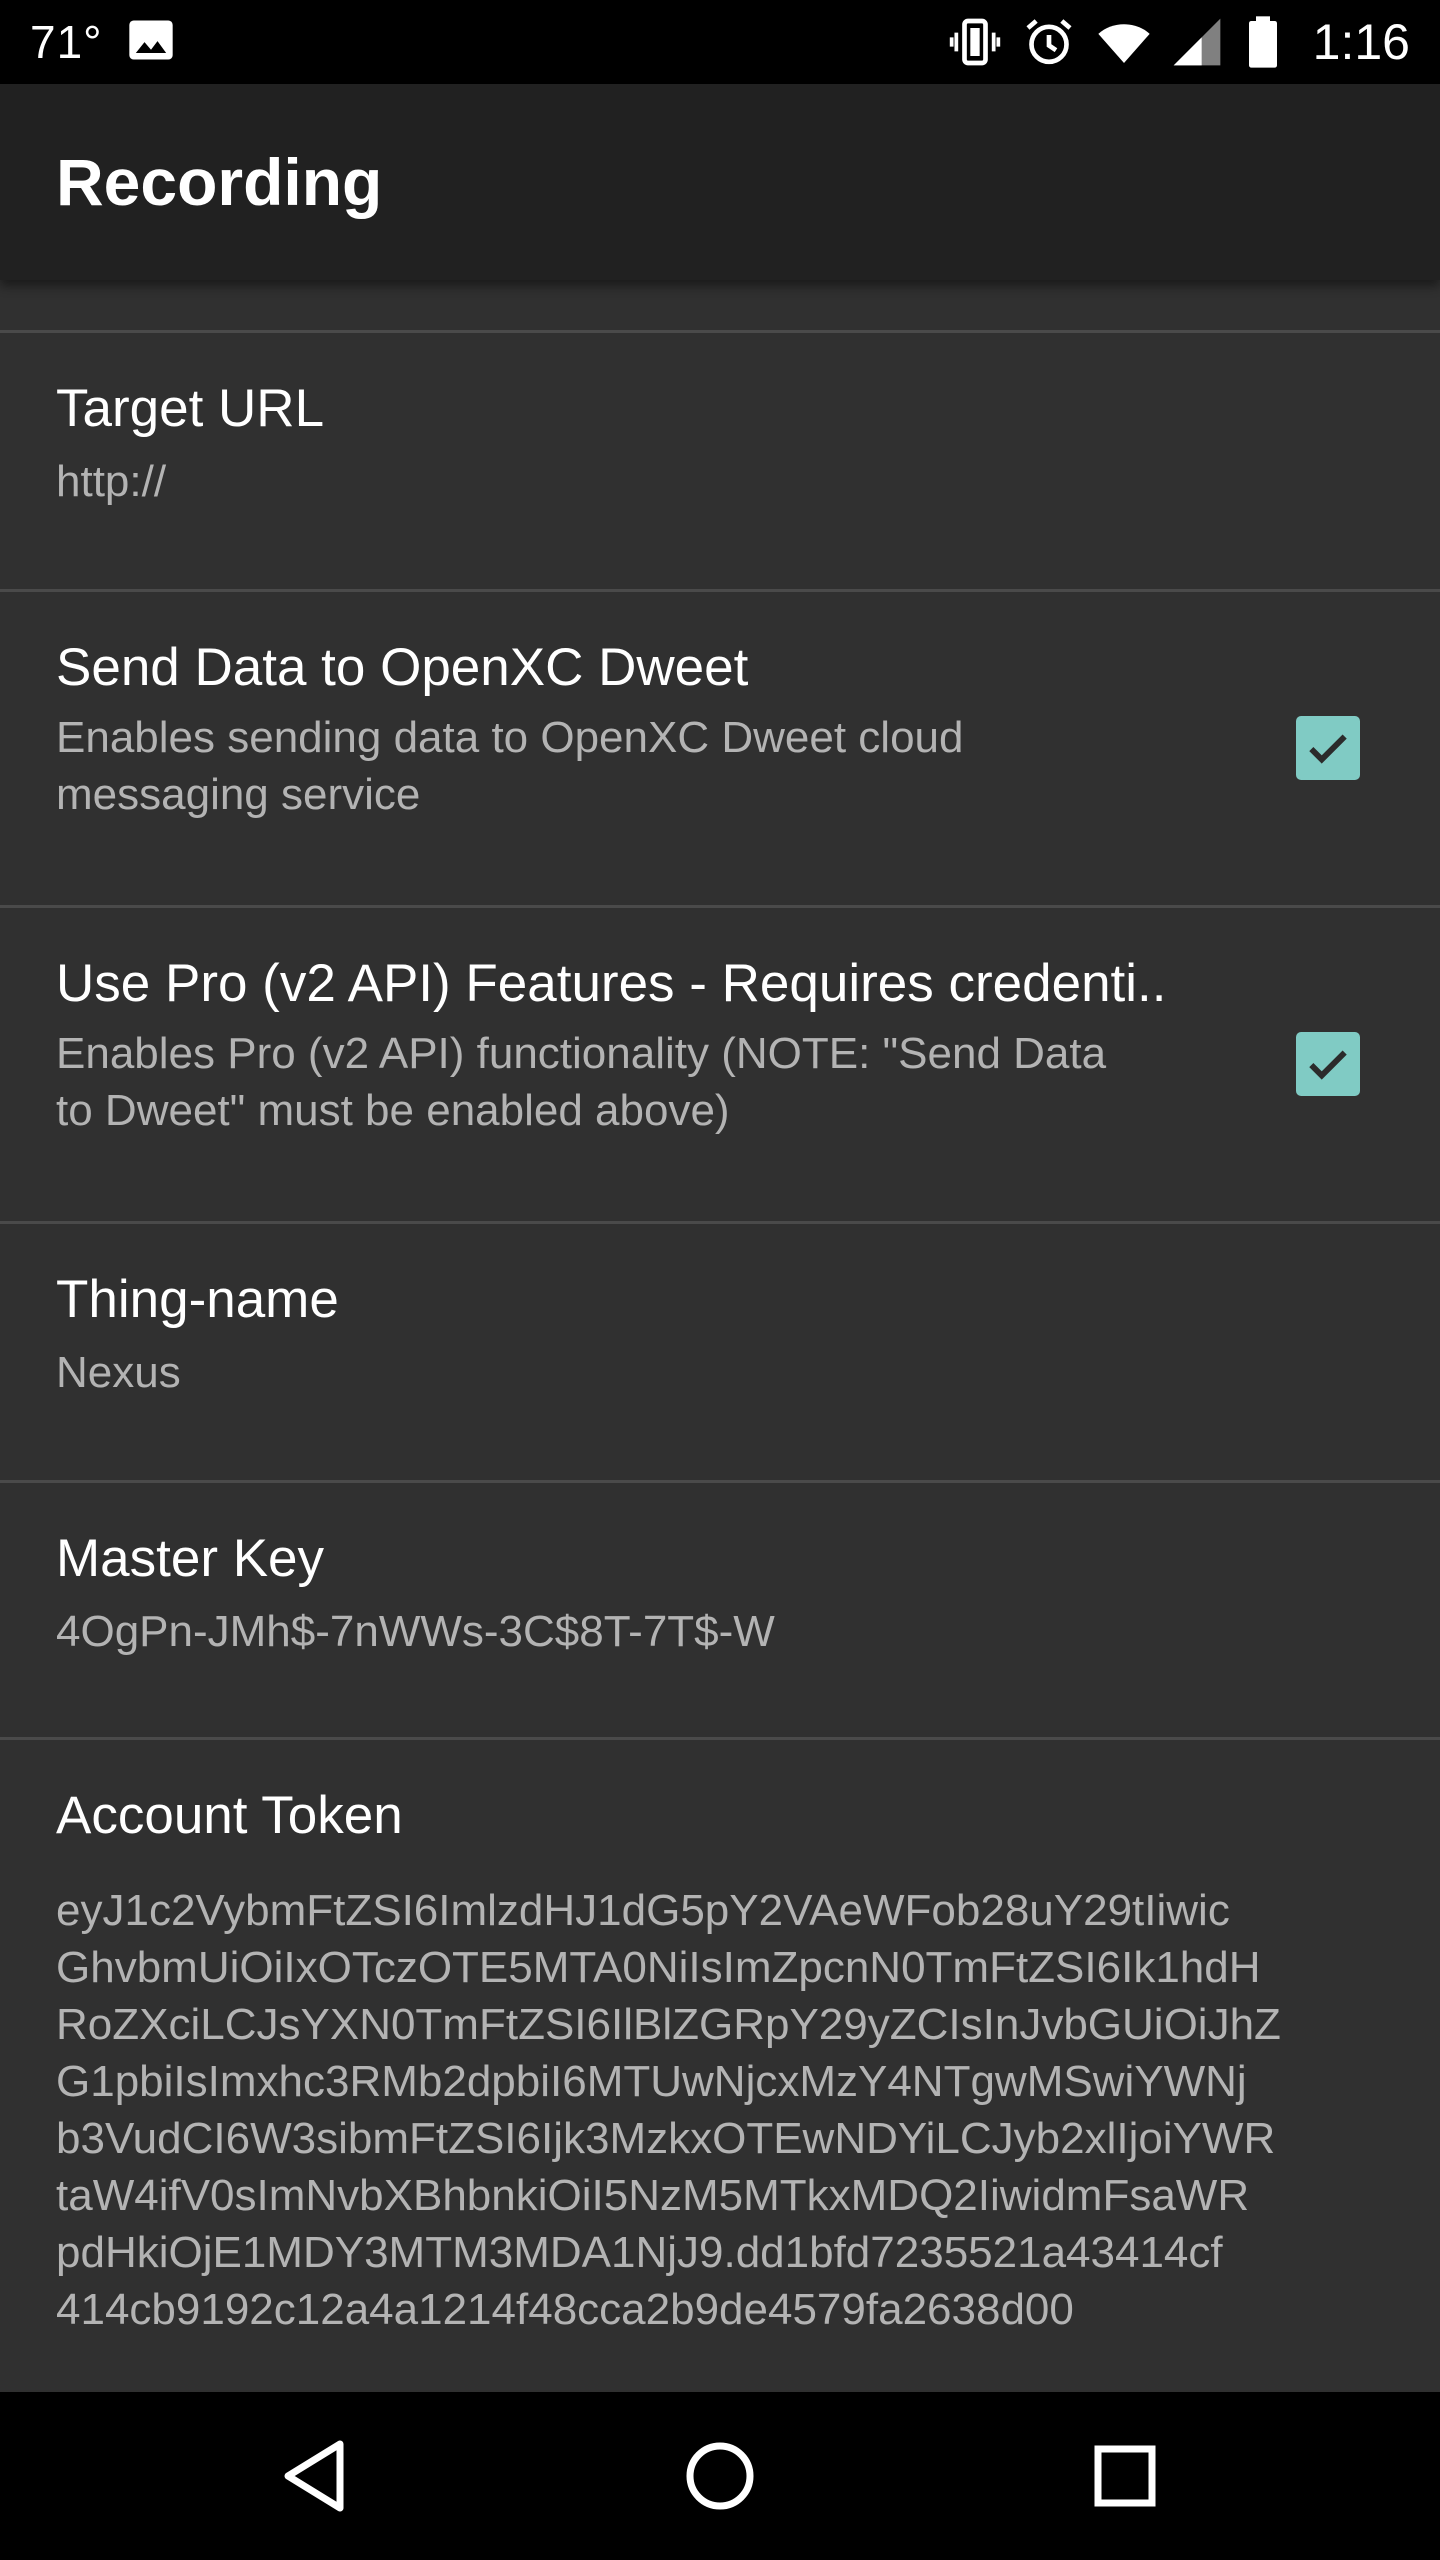 This screenshot has width=1440, height=2560. What do you see at coordinates (66, 42) in the screenshot?
I see `temperature: 71°` at bounding box center [66, 42].